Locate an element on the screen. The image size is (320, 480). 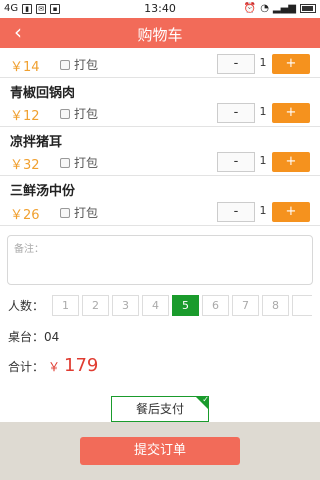
people-option-7: 7 is located at coordinates (245, 305).